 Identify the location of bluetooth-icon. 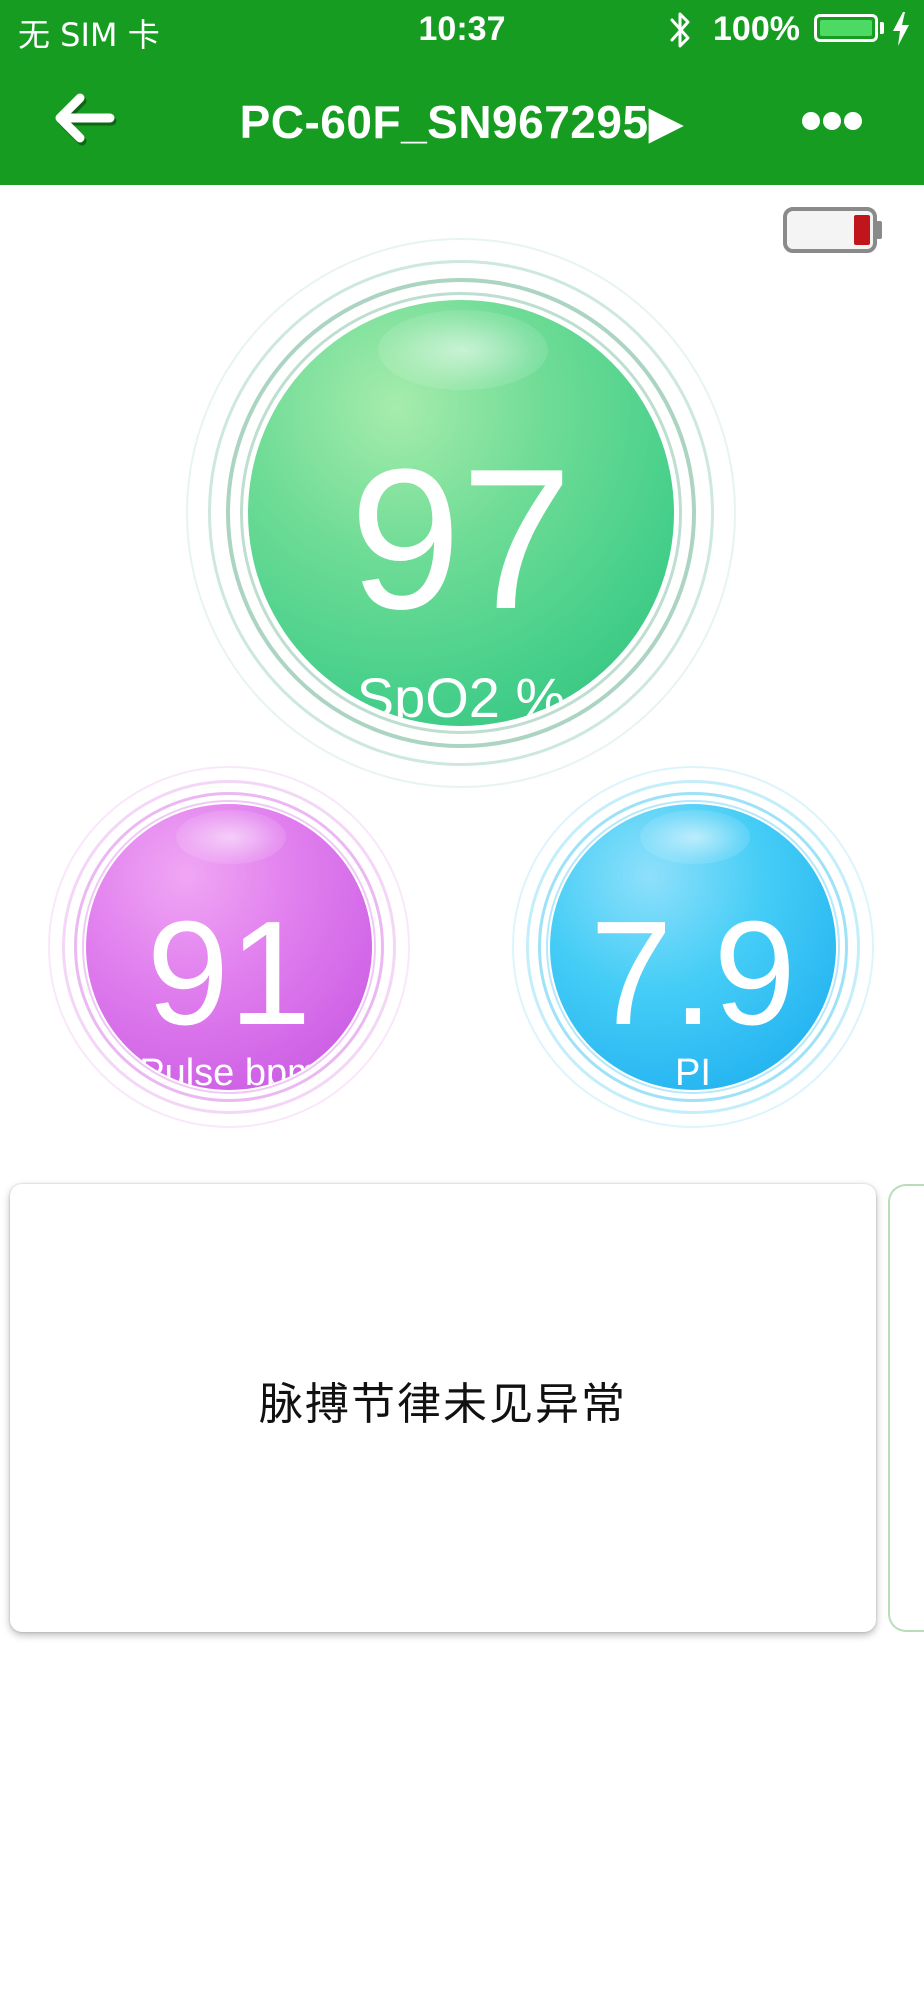
(680, 30).